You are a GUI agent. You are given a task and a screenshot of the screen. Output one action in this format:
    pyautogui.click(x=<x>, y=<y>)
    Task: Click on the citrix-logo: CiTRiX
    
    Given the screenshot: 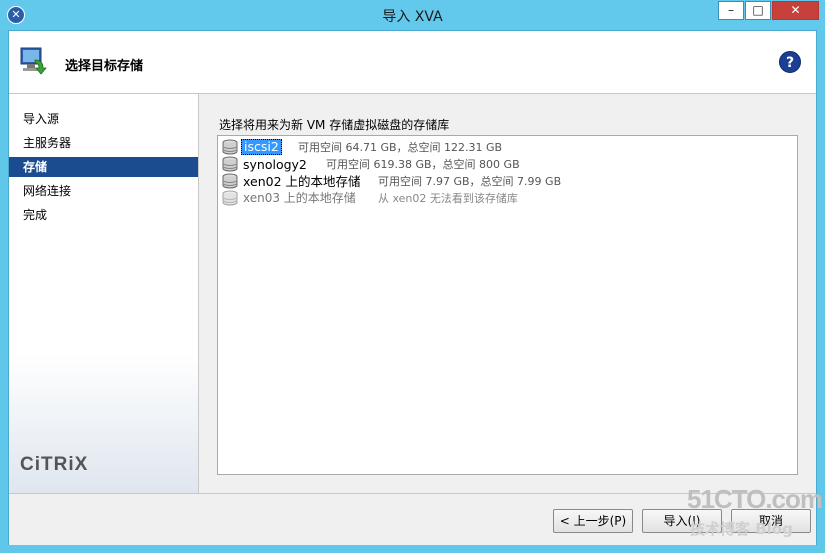 What is the action you would take?
    pyautogui.click(x=54, y=464)
    